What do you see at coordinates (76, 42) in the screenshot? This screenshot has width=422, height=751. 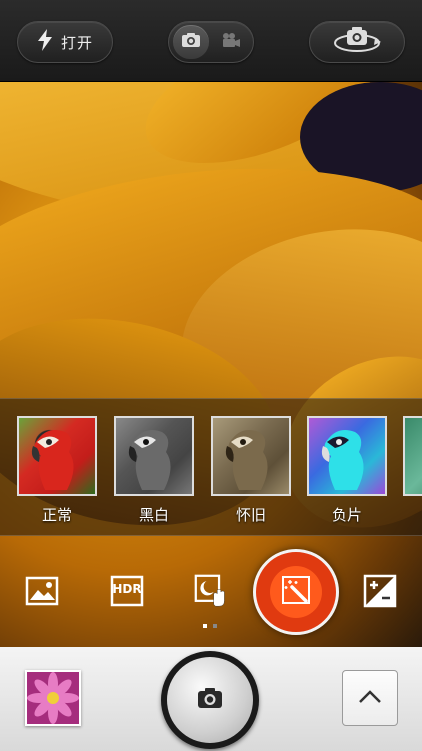 I see `flash-label: 打开` at bounding box center [76, 42].